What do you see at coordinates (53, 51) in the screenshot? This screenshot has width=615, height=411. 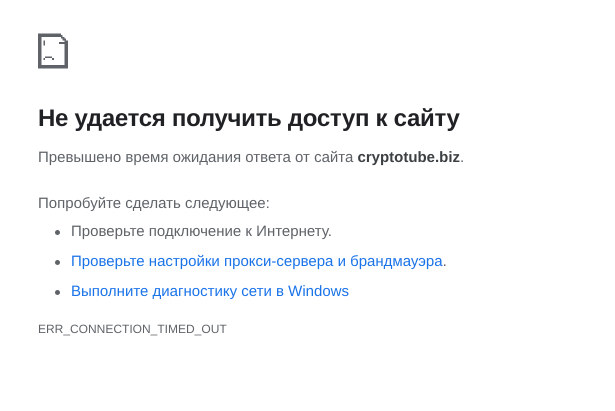 I see `sad-page-icon` at bounding box center [53, 51].